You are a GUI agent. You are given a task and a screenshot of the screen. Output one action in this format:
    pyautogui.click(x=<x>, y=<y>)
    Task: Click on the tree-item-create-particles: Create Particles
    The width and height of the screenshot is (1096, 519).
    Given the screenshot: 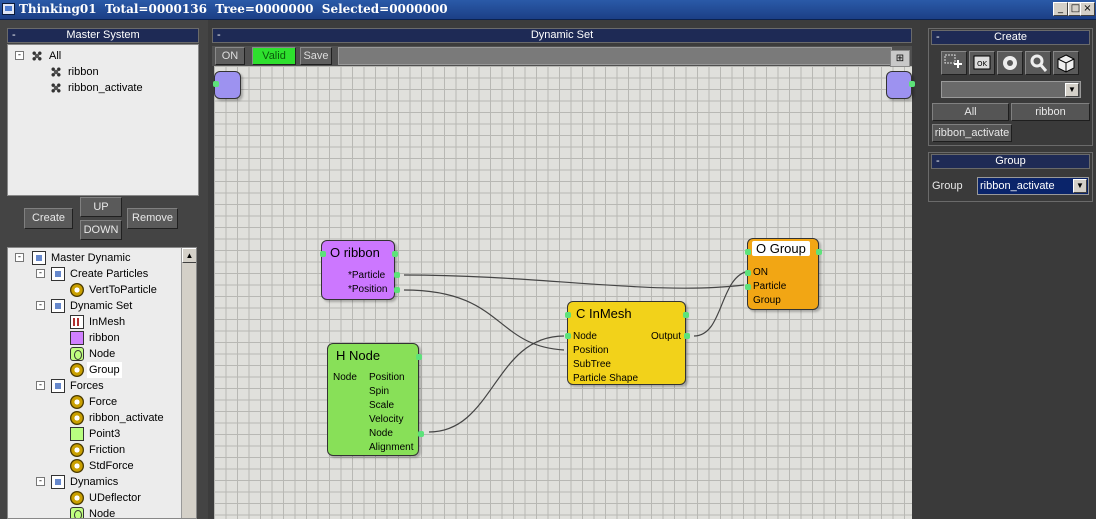 What is the action you would take?
    pyautogui.click(x=100, y=274)
    